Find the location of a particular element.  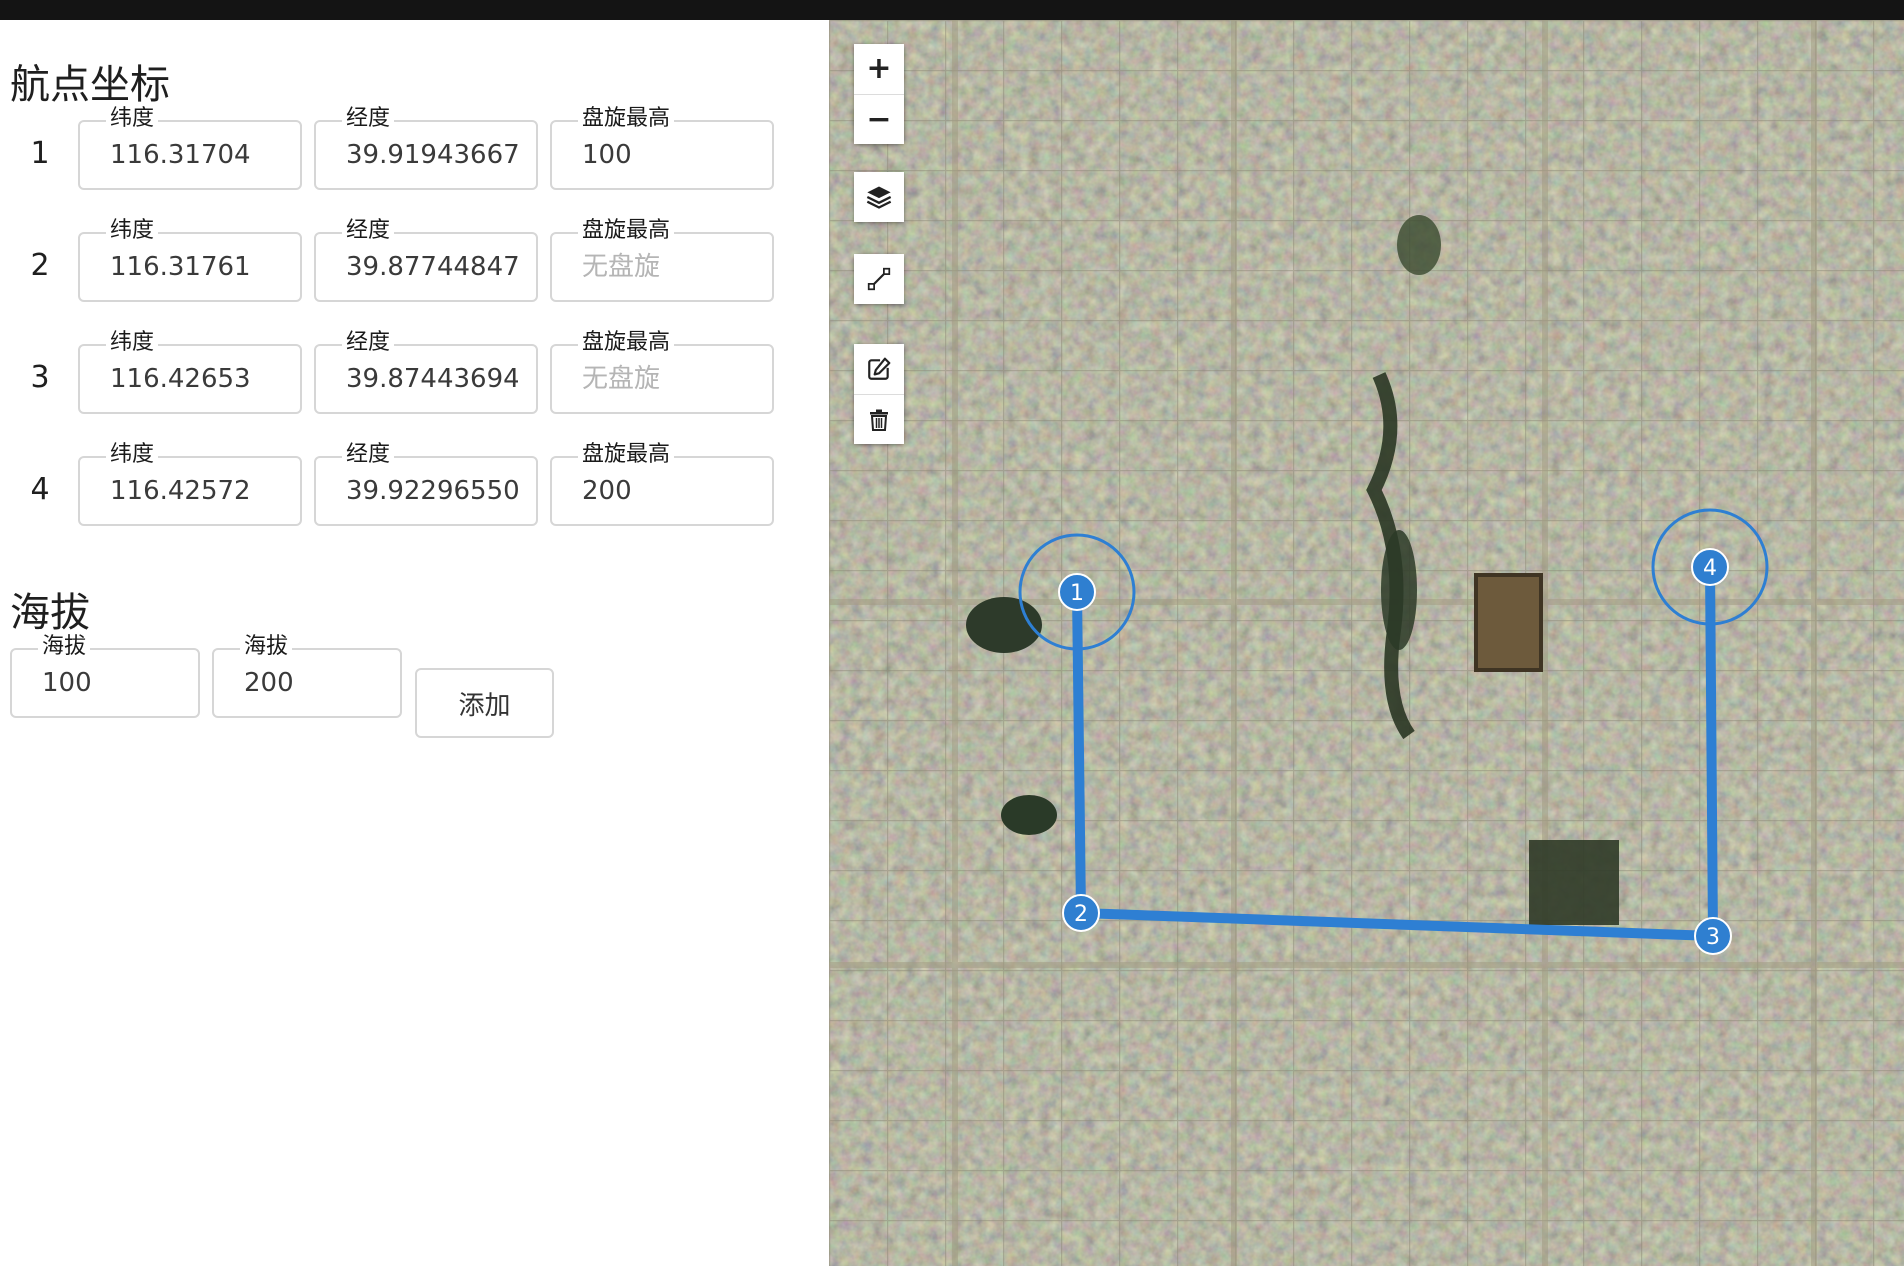

layers-control is located at coordinates (879, 197).